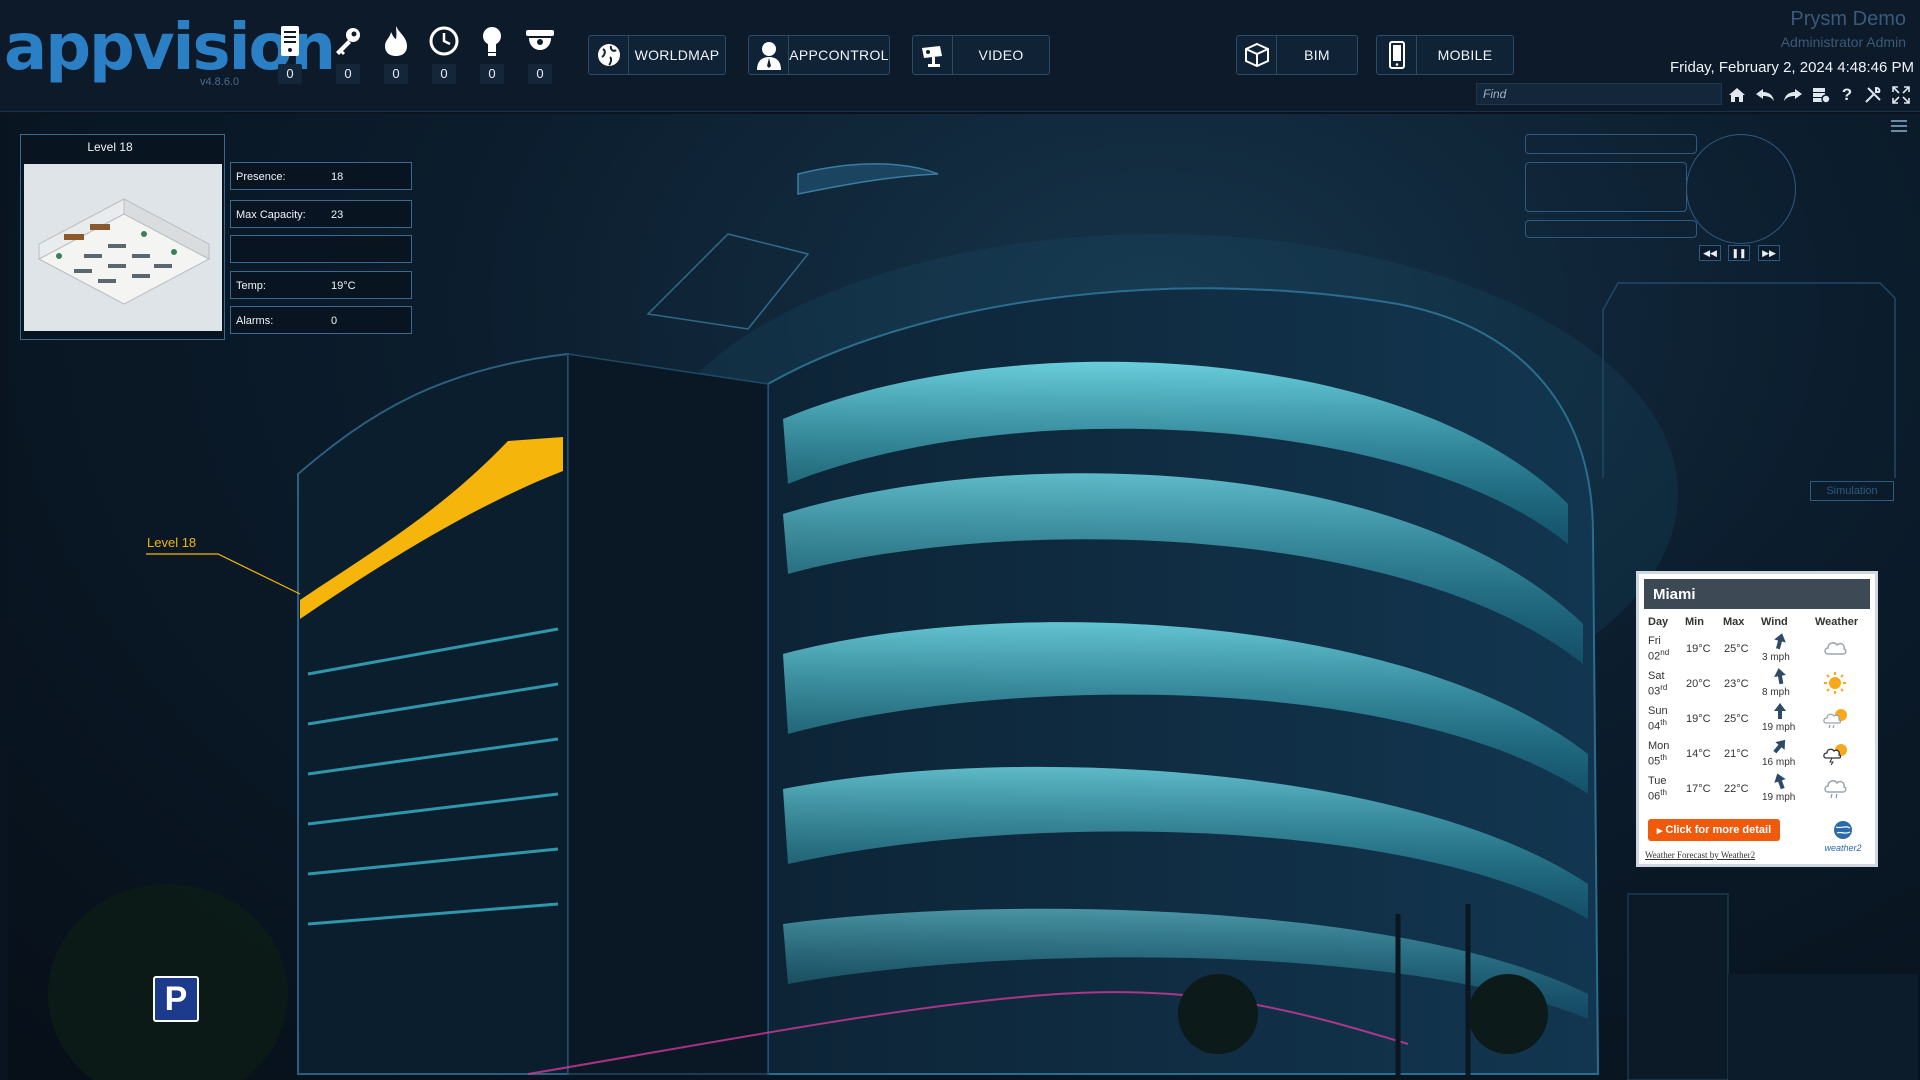  What do you see at coordinates (1769, 253) in the screenshot?
I see `fast-forward-button: ▶▶` at bounding box center [1769, 253].